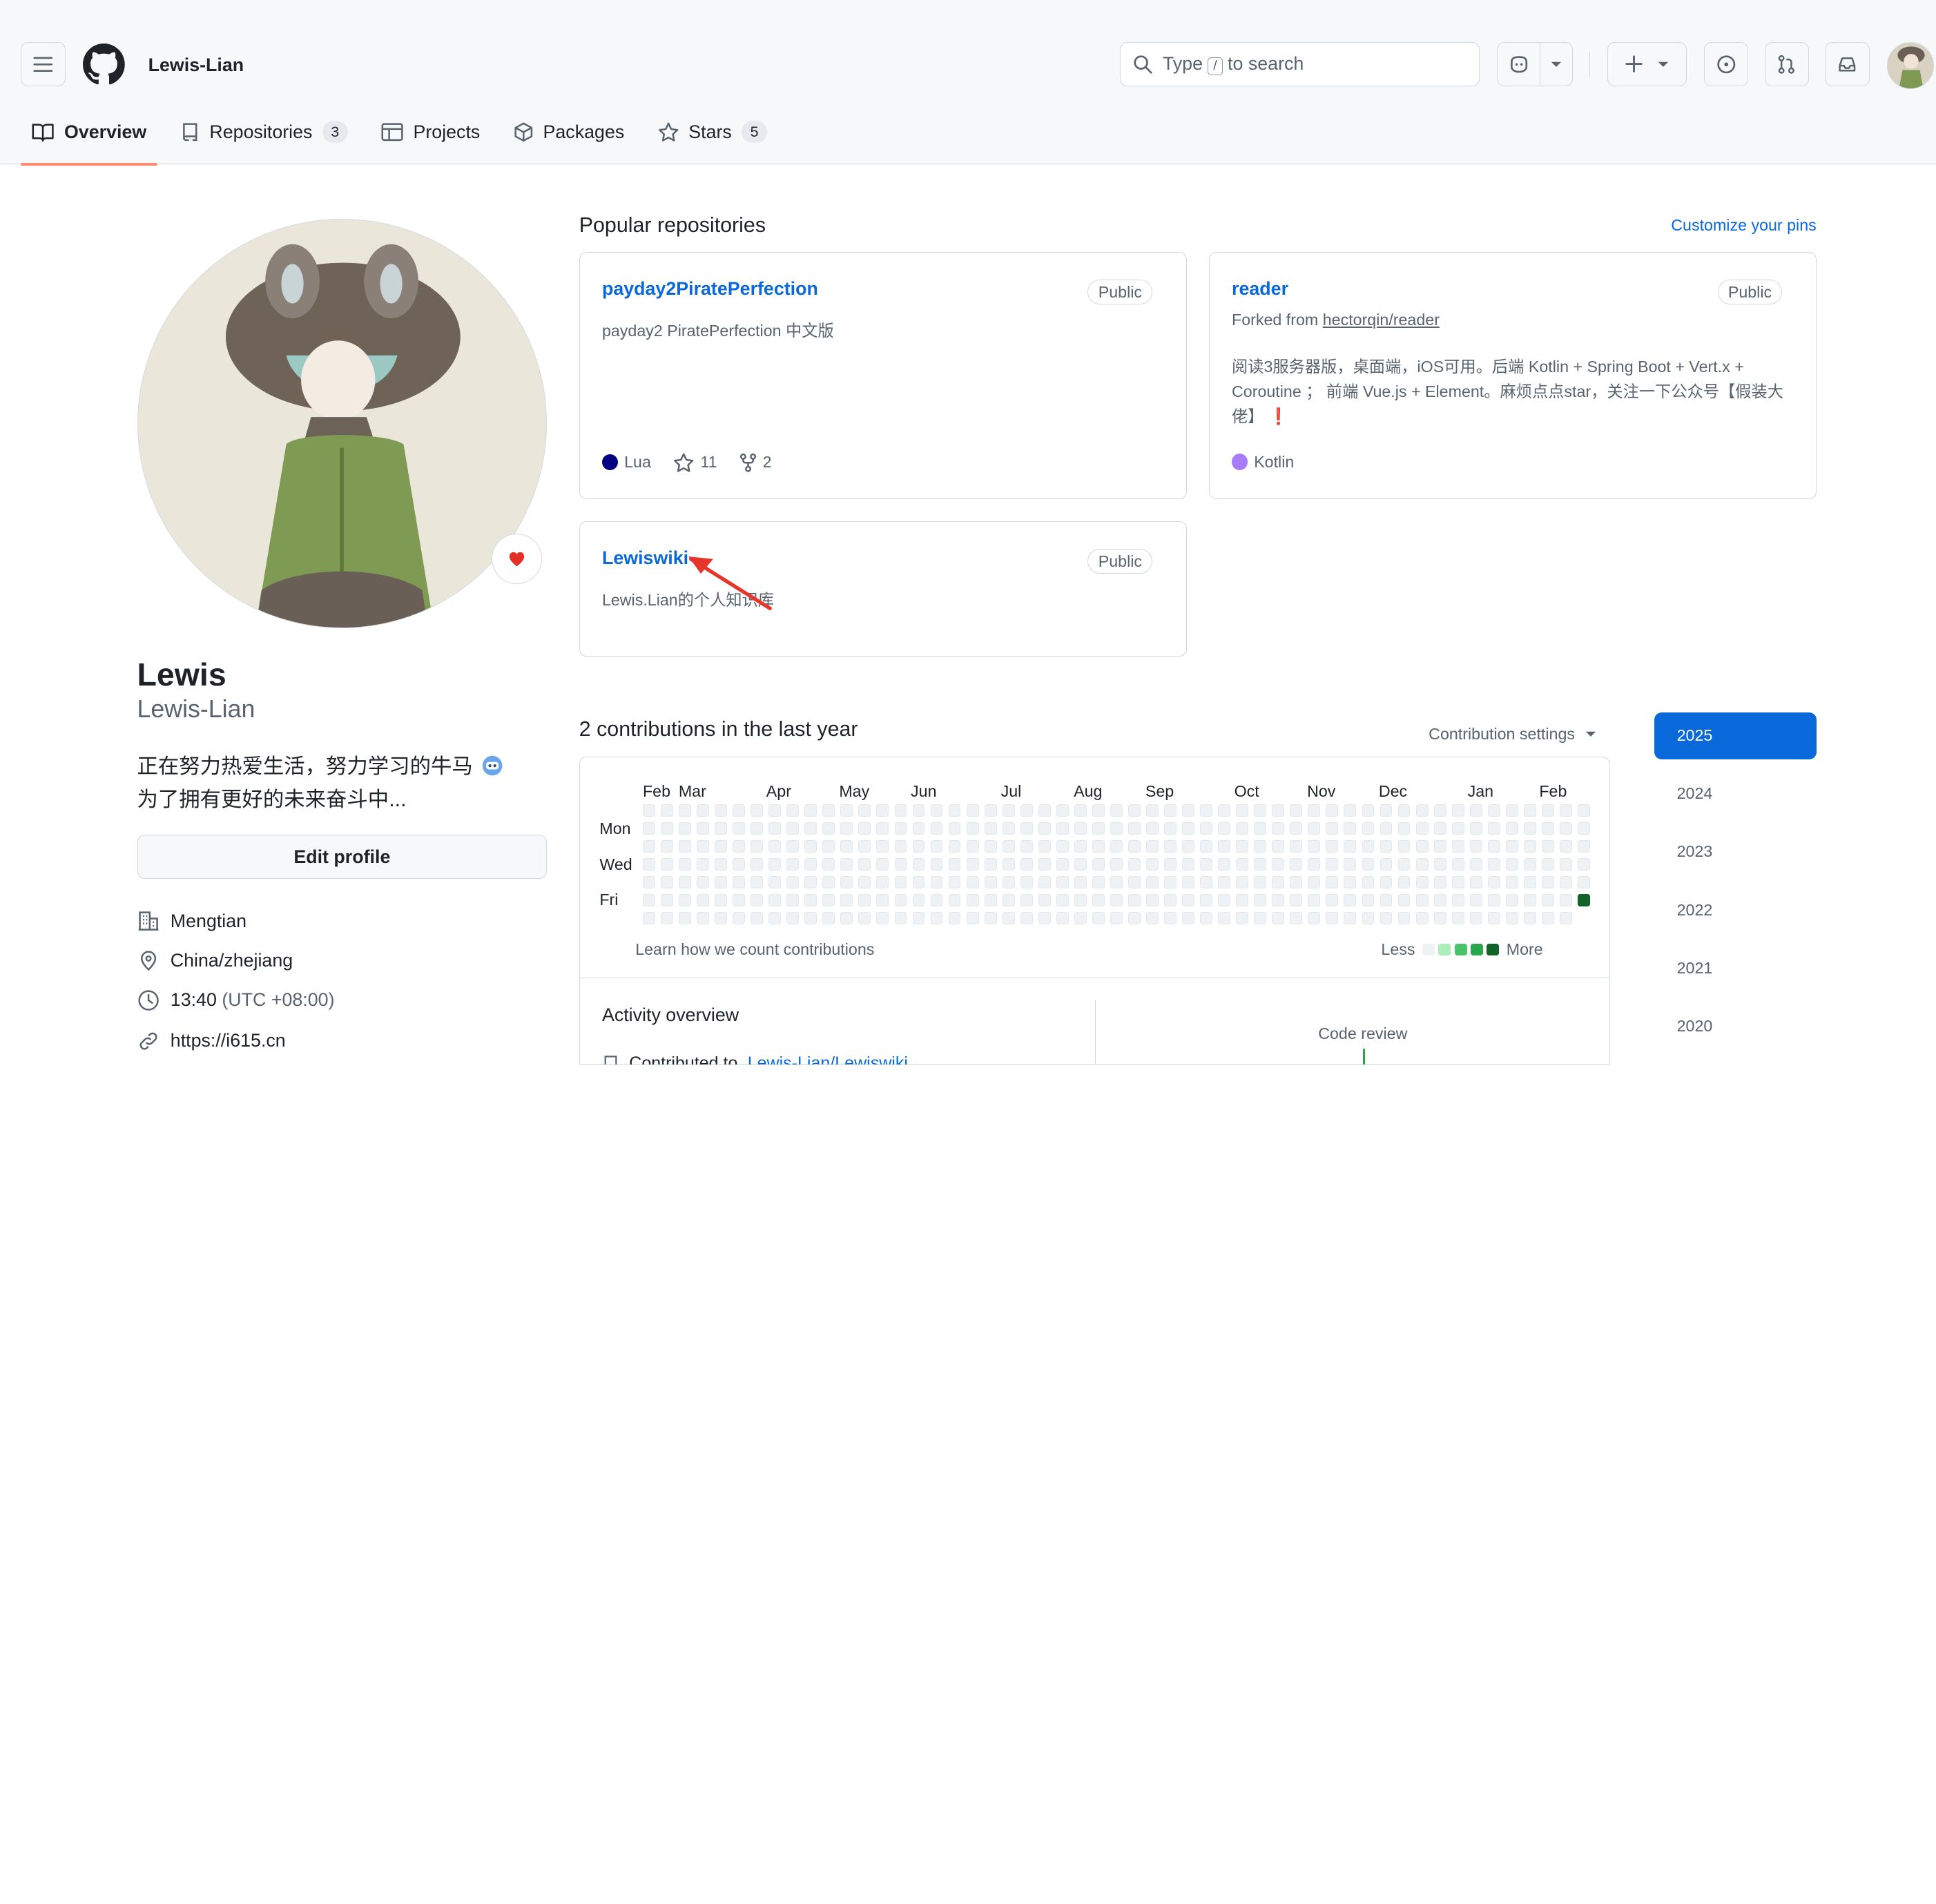 Image resolution: width=1936 pixels, height=1904 pixels. Describe the element at coordinates (104, 64) in the screenshot. I see `github-logo-icon` at that location.